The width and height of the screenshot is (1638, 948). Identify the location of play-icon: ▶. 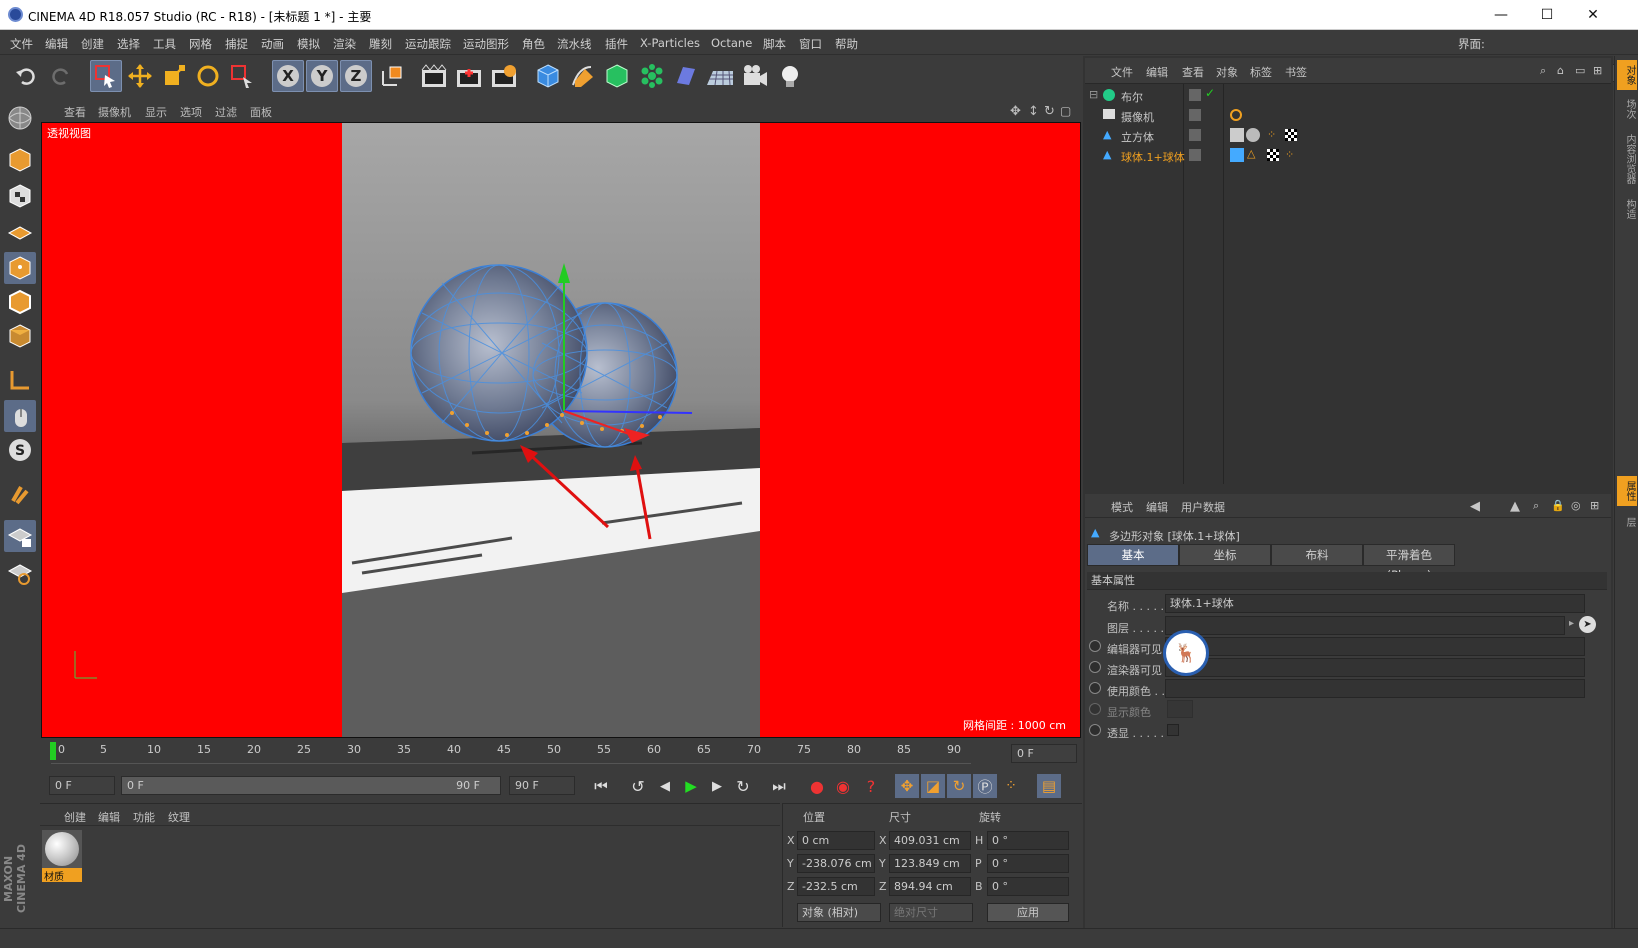
(691, 786).